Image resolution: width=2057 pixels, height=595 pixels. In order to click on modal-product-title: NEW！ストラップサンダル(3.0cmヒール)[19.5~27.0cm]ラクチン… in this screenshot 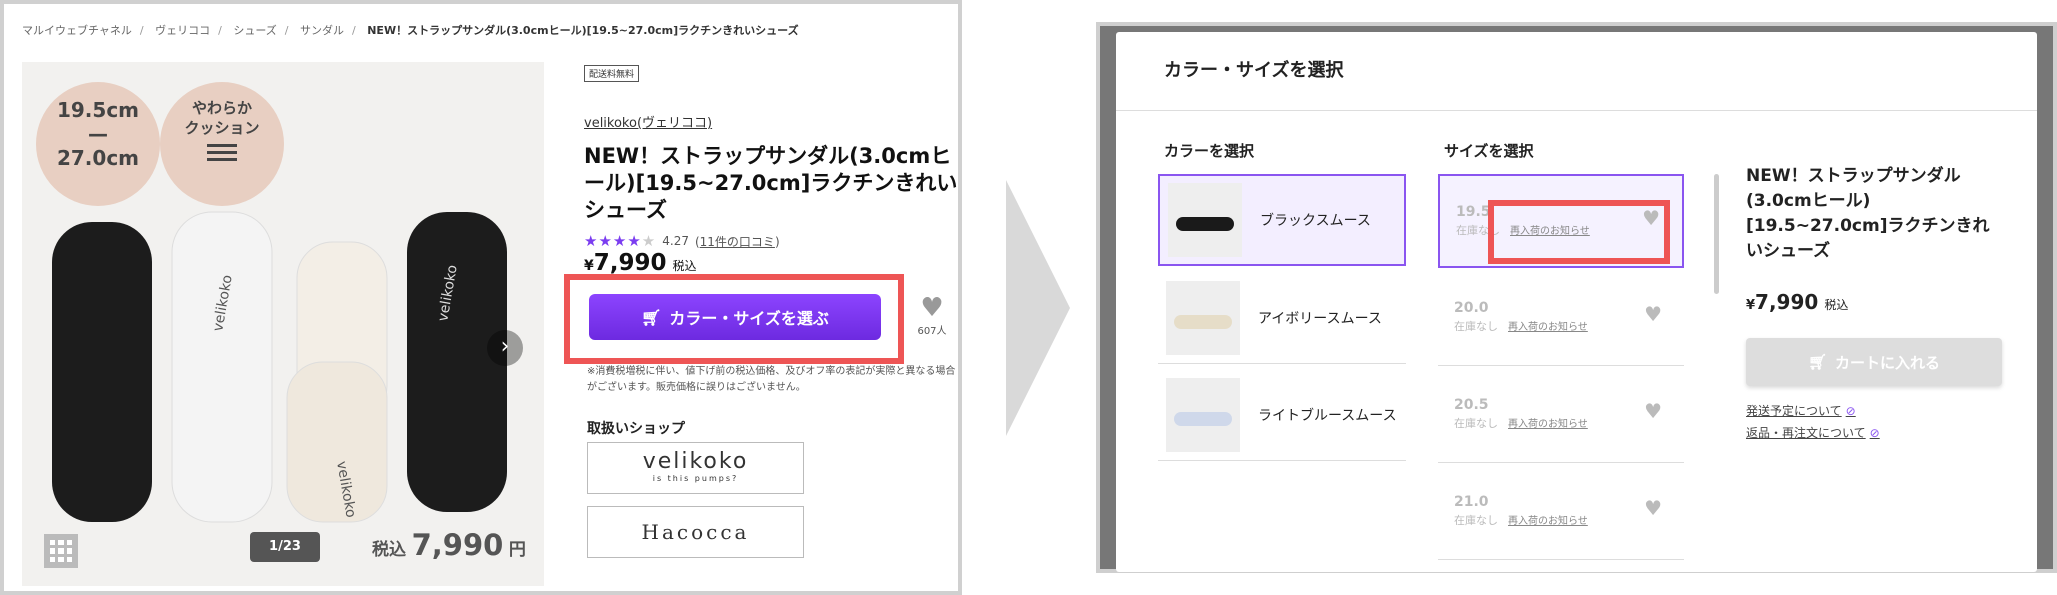, I will do `click(1868, 213)`.